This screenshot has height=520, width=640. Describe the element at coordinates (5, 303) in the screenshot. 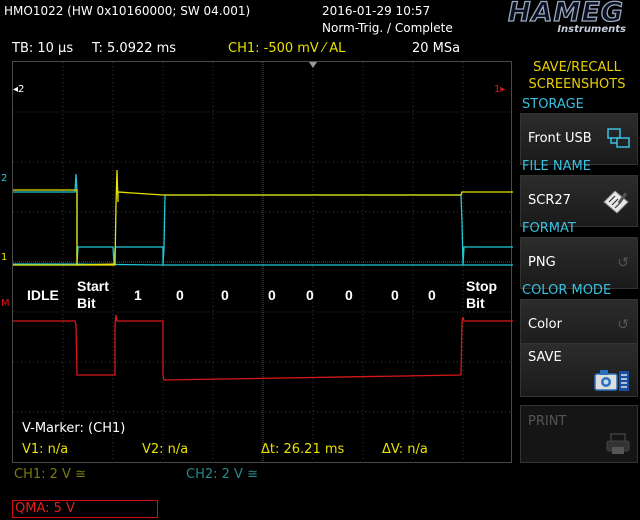

I see `math-level-marker: M` at that location.